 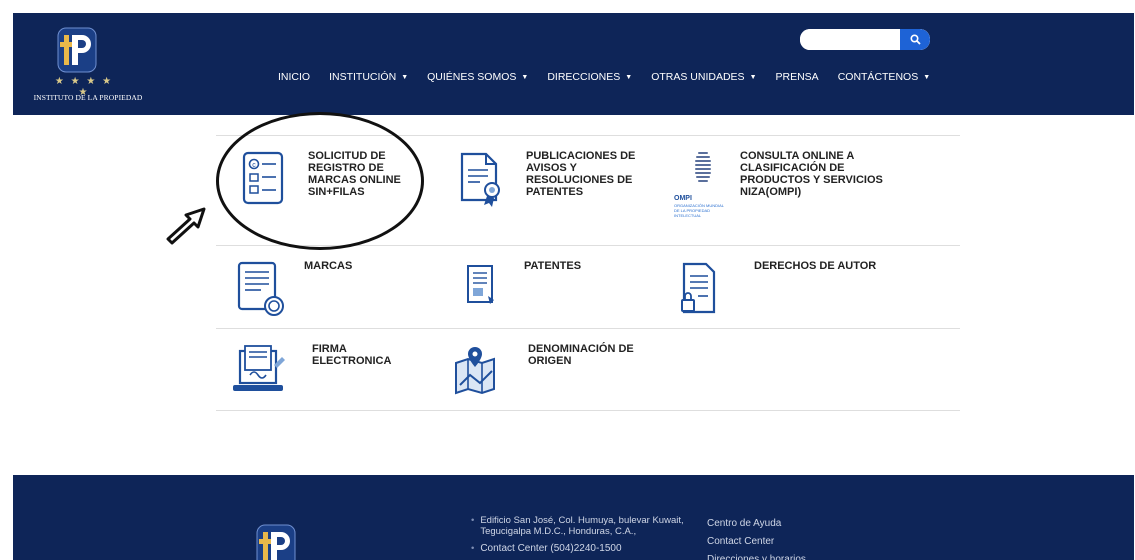 I want to click on search-icon, so click(x=915, y=39).